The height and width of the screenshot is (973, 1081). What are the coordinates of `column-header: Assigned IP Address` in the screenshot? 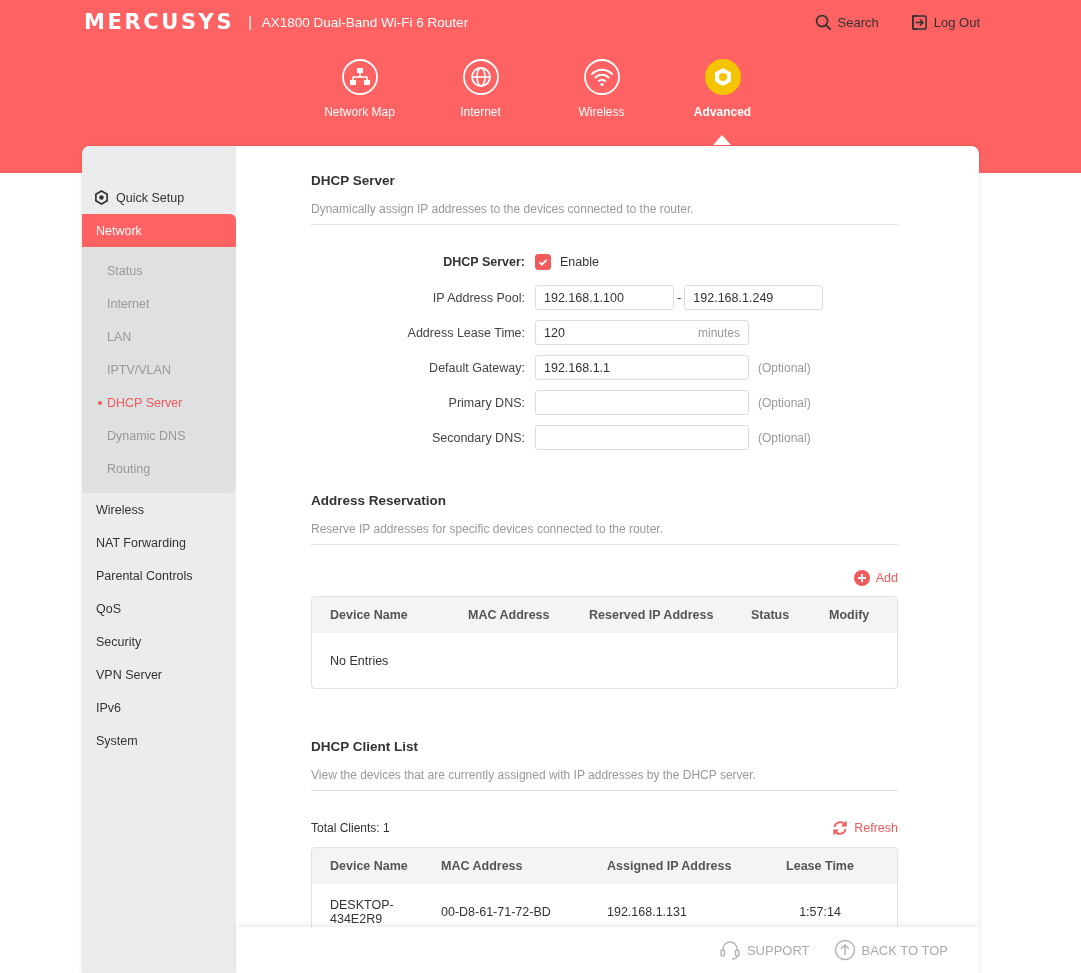 It's located at (670, 866).